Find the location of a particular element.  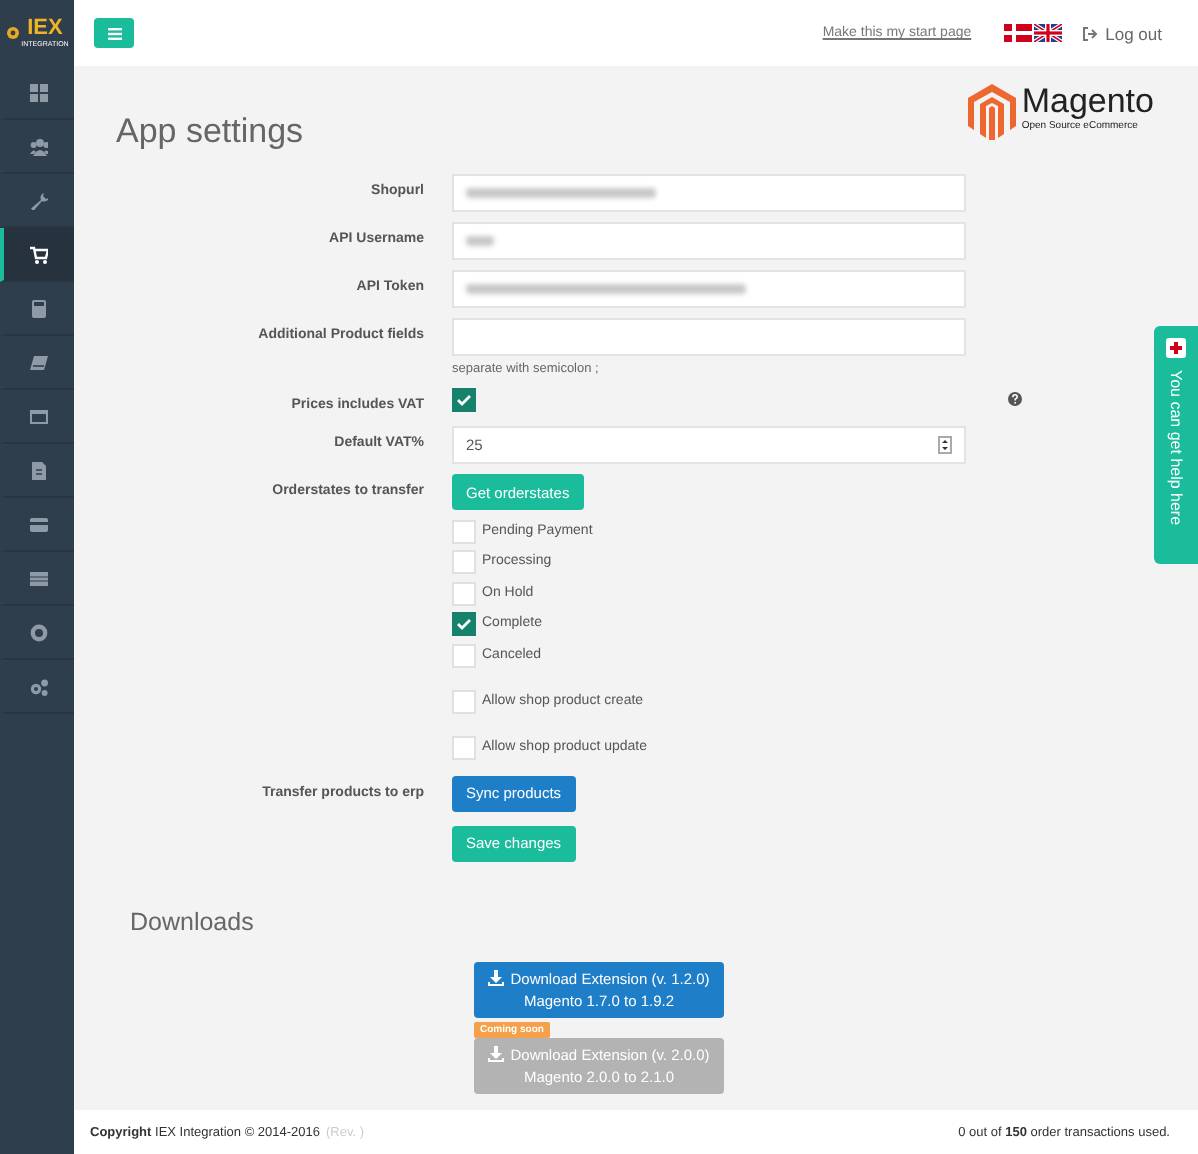

menu-button is located at coordinates (114, 33).